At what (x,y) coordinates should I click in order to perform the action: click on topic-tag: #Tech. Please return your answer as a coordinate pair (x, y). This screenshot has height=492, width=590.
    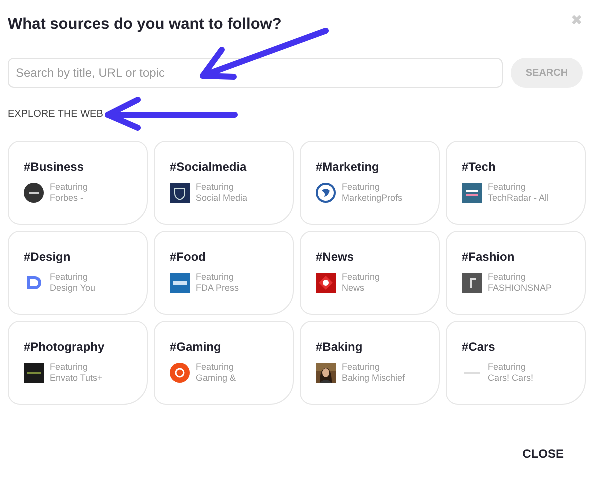
    Looking at the image, I should click on (520, 167).